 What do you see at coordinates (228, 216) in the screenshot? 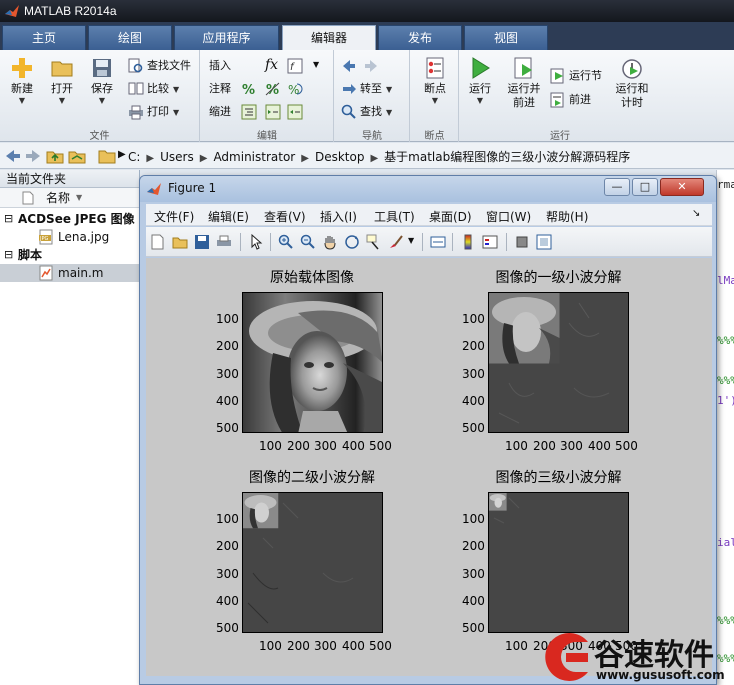
I see `menu-edit: 编辑(E)` at bounding box center [228, 216].